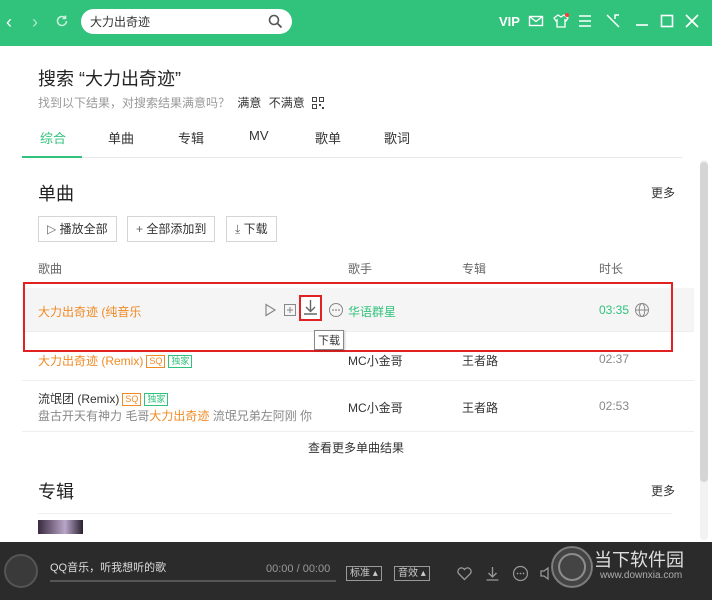 This screenshot has height=600, width=712. Describe the element at coordinates (175, 416) in the screenshot. I see `lyric-snippet: 盘古开天有神力 毛哥大力出奇迹 流氓兄弟左阿刚 你` at that location.